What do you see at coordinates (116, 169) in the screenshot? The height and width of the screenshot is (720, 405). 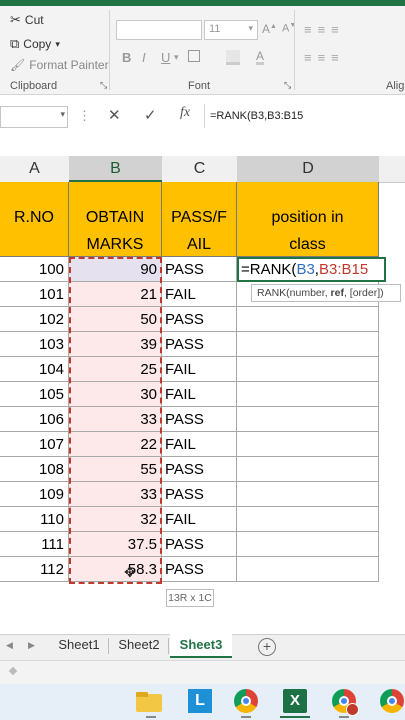 I see `column-header-b: B` at bounding box center [116, 169].